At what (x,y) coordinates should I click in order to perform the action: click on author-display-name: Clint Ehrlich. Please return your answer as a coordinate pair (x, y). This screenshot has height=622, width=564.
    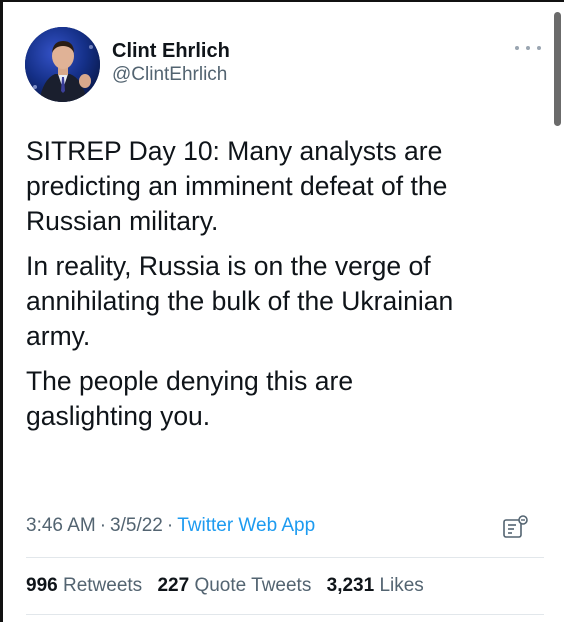
    Looking at the image, I should click on (171, 51).